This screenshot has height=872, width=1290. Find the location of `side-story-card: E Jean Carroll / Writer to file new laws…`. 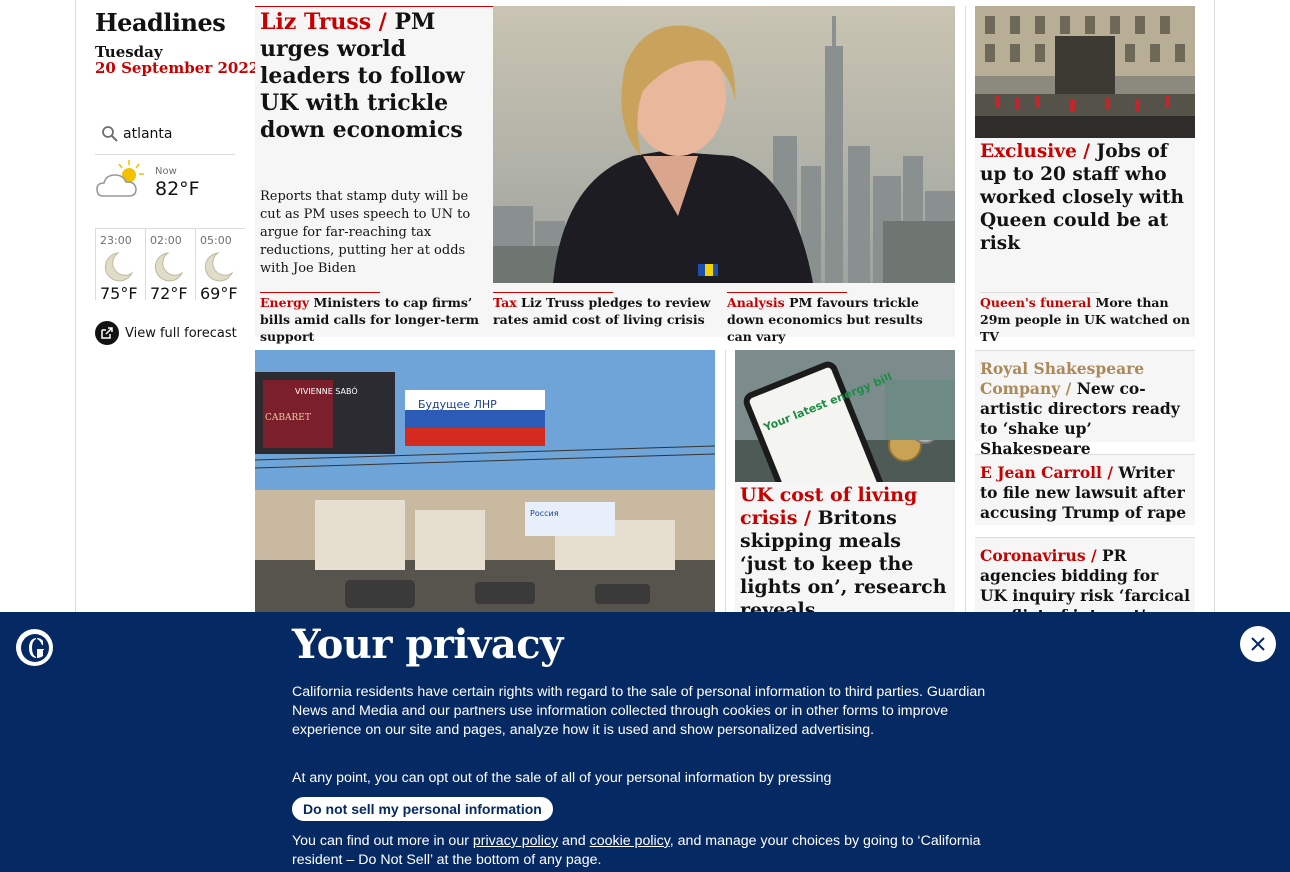

side-story-card: E Jean Carroll / Writer to file new laws… is located at coordinates (1085, 489).